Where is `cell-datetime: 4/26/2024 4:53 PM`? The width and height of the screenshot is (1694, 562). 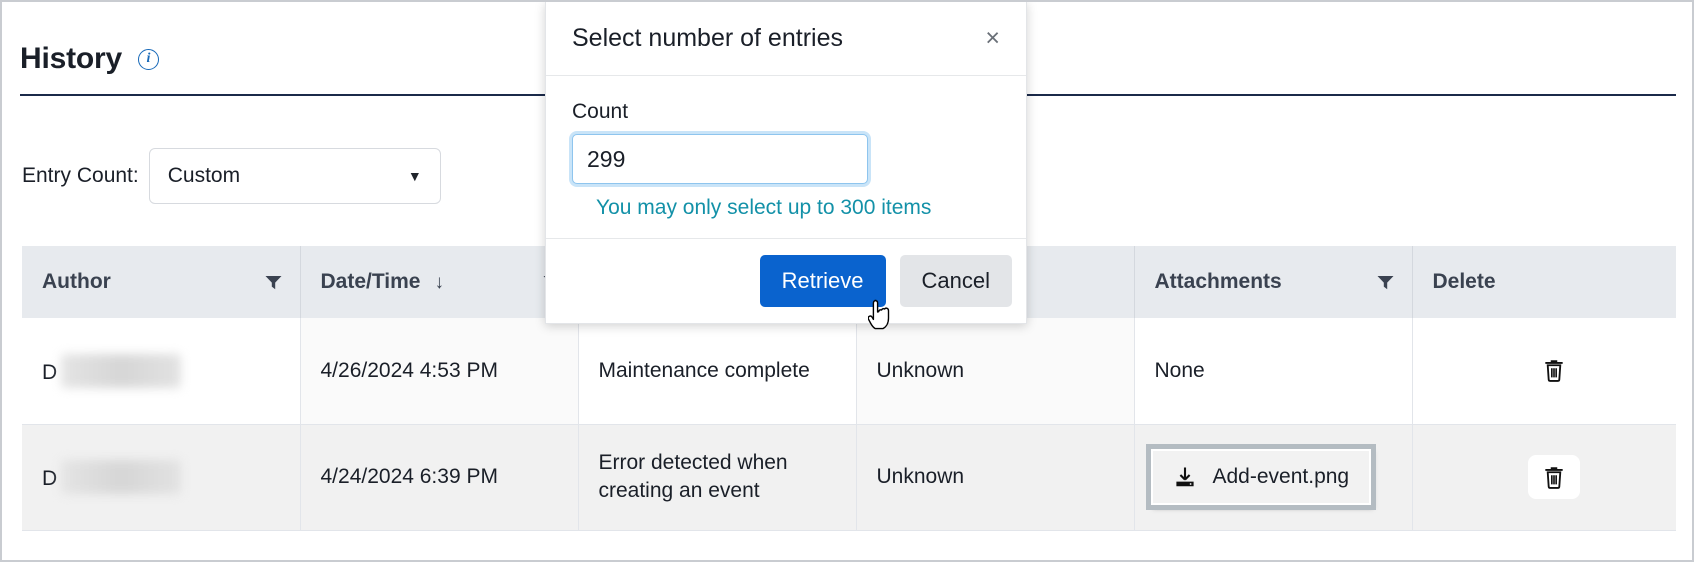
cell-datetime: 4/26/2024 4:53 PM is located at coordinates (439, 371).